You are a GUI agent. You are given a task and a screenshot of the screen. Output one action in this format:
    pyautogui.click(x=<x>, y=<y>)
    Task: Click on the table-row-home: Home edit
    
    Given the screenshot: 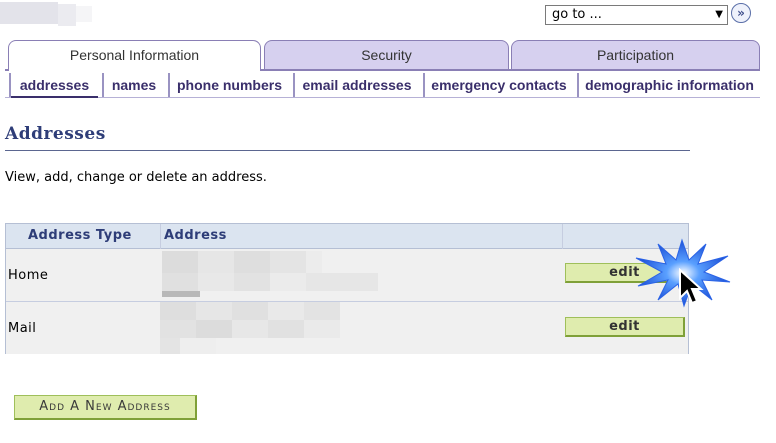 What is the action you would take?
    pyautogui.click(x=347, y=275)
    